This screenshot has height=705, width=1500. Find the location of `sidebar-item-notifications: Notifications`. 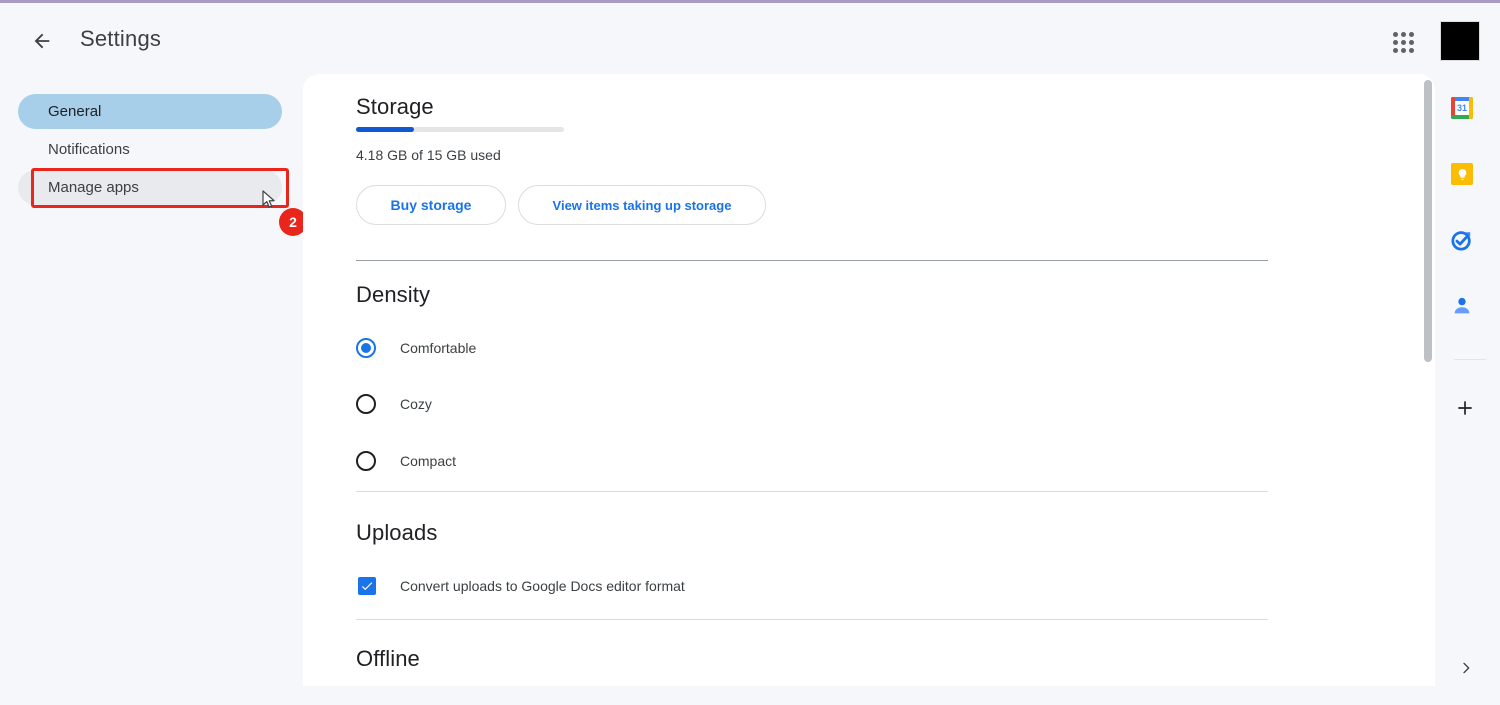

sidebar-item-notifications: Notifications is located at coordinates (150, 149).